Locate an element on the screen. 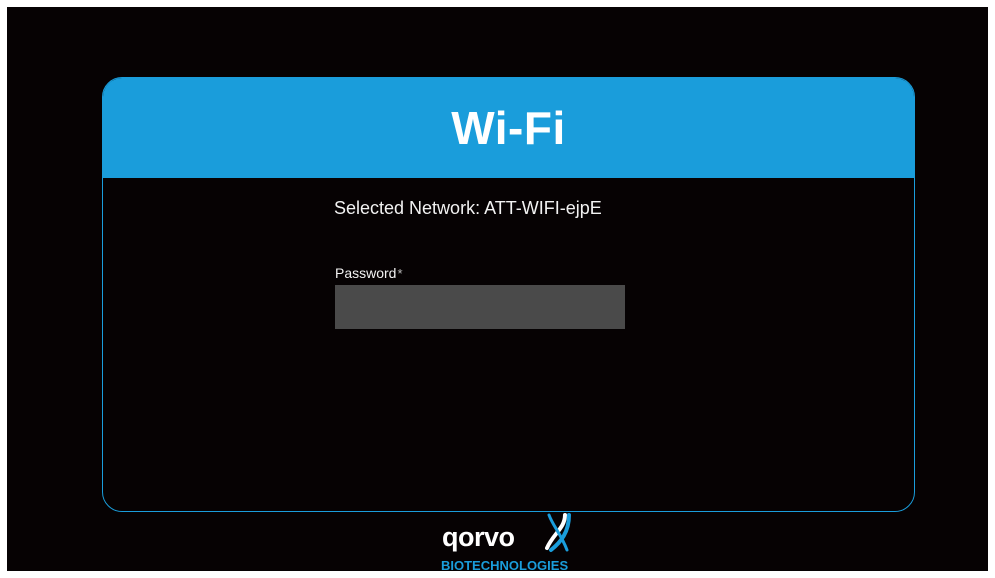 Image resolution: width=995 pixels, height=578 pixels. password-label: Password* is located at coordinates (369, 273).